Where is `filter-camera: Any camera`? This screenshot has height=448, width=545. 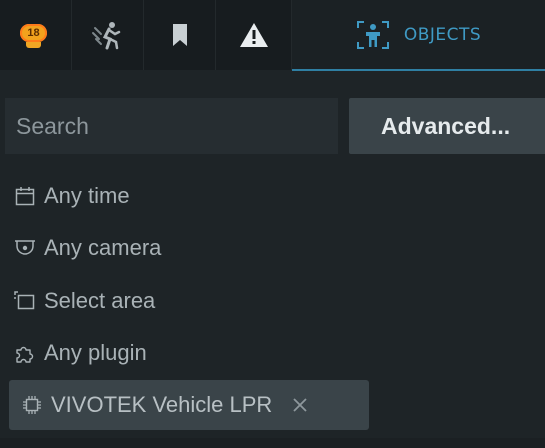
filter-camera: Any camera is located at coordinates (87, 248).